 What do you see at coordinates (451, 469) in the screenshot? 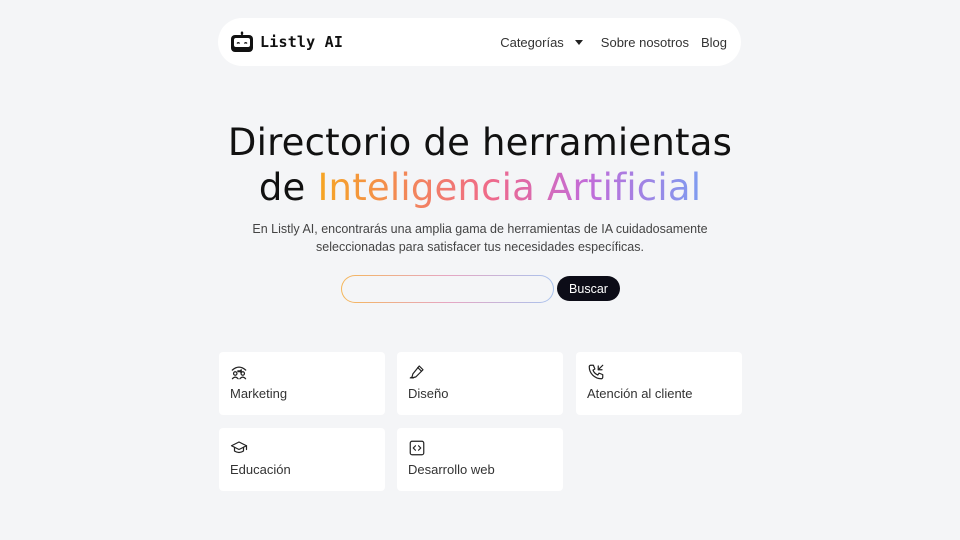
I see `category-label: Desarrollo web` at bounding box center [451, 469].